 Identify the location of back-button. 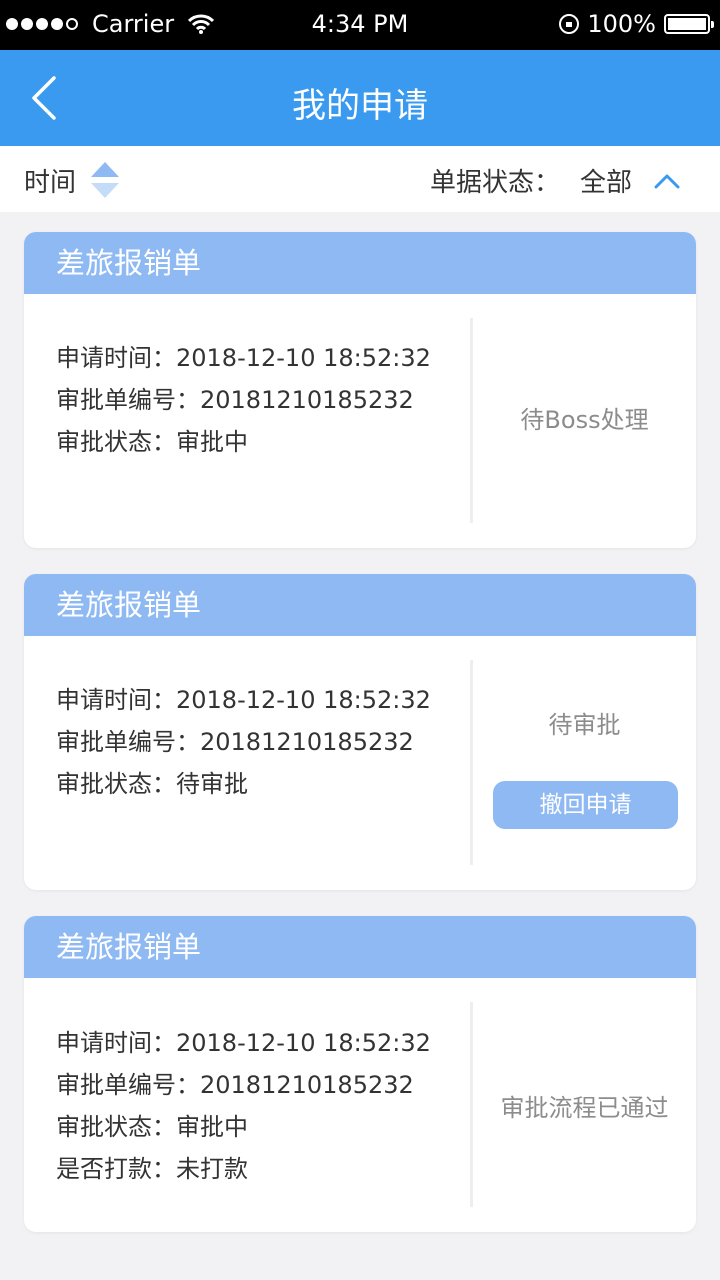
(45, 98).